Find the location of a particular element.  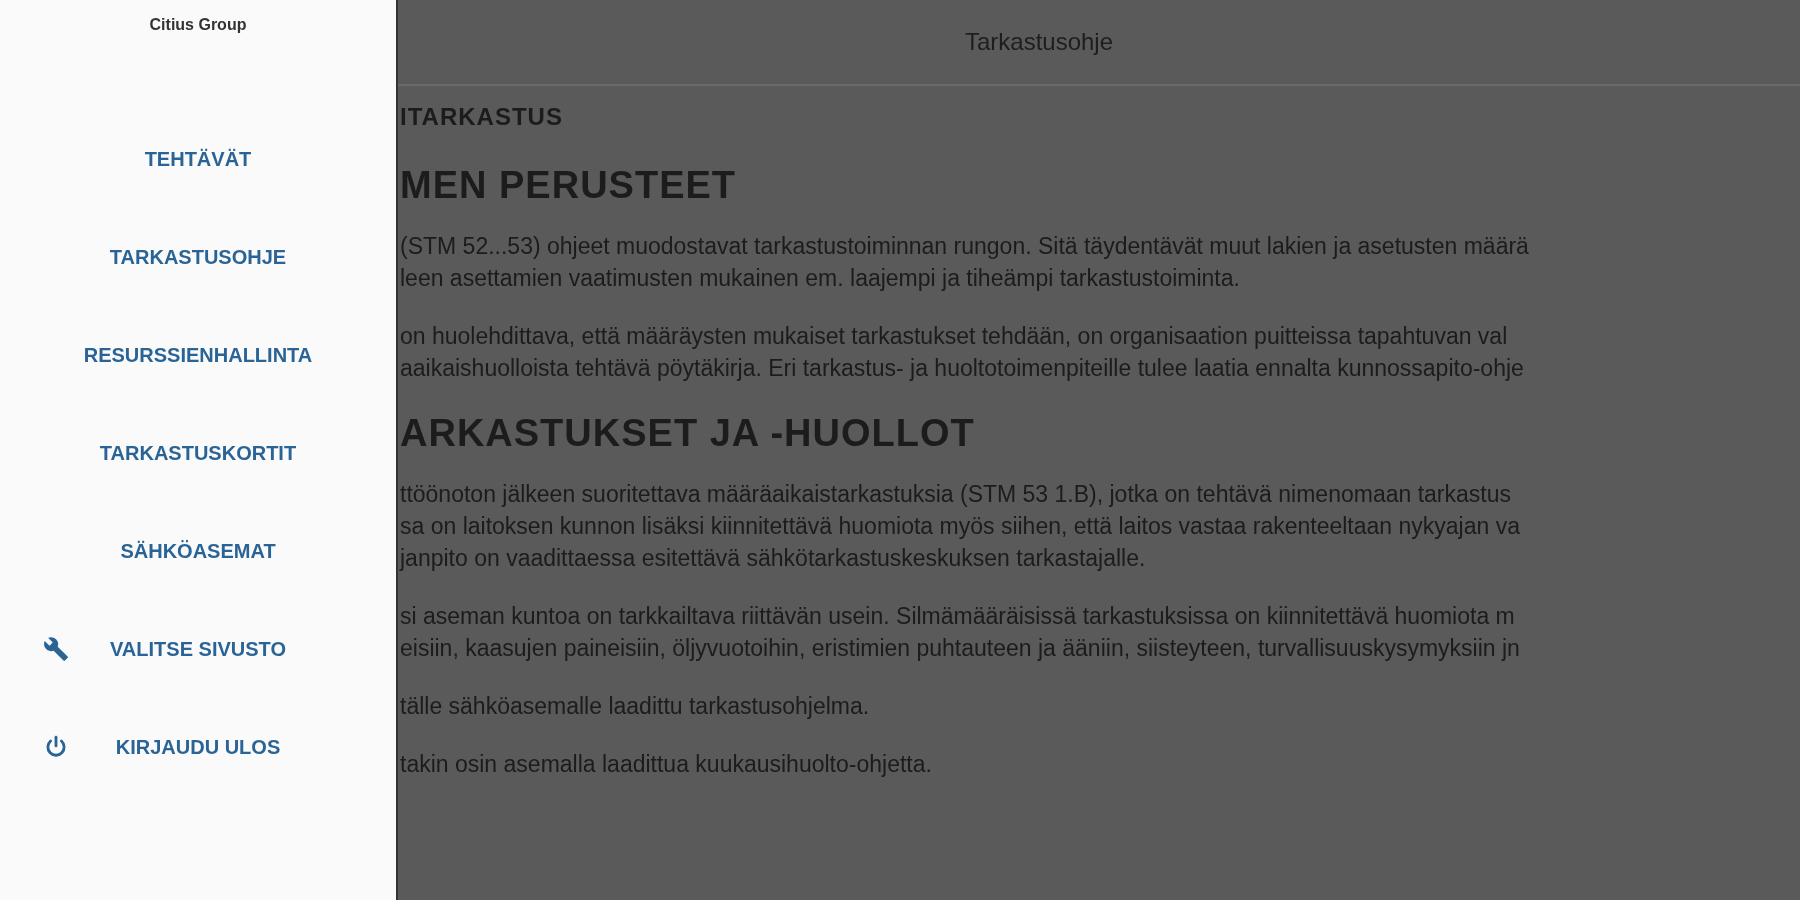

paragraph-line: eisiin, kaasujen paineisiin, öljyvuotoihin, eristimien puhtauteen ja ääniin, siisteyteen, turvallisuuskysymyksiin jn is located at coordinates (960, 648).